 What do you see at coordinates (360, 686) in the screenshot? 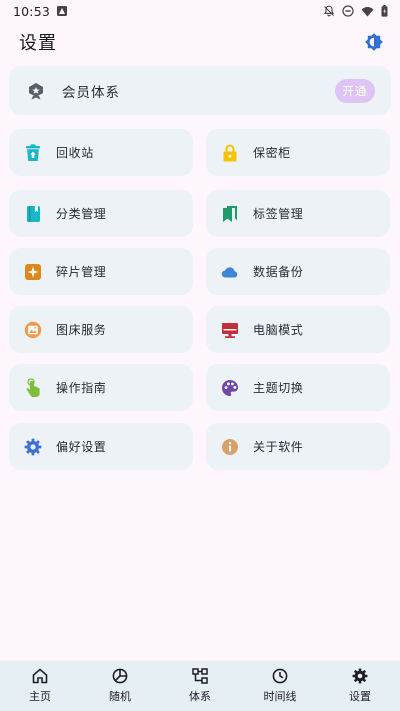
I see `nav-item-settings: 设置` at bounding box center [360, 686].